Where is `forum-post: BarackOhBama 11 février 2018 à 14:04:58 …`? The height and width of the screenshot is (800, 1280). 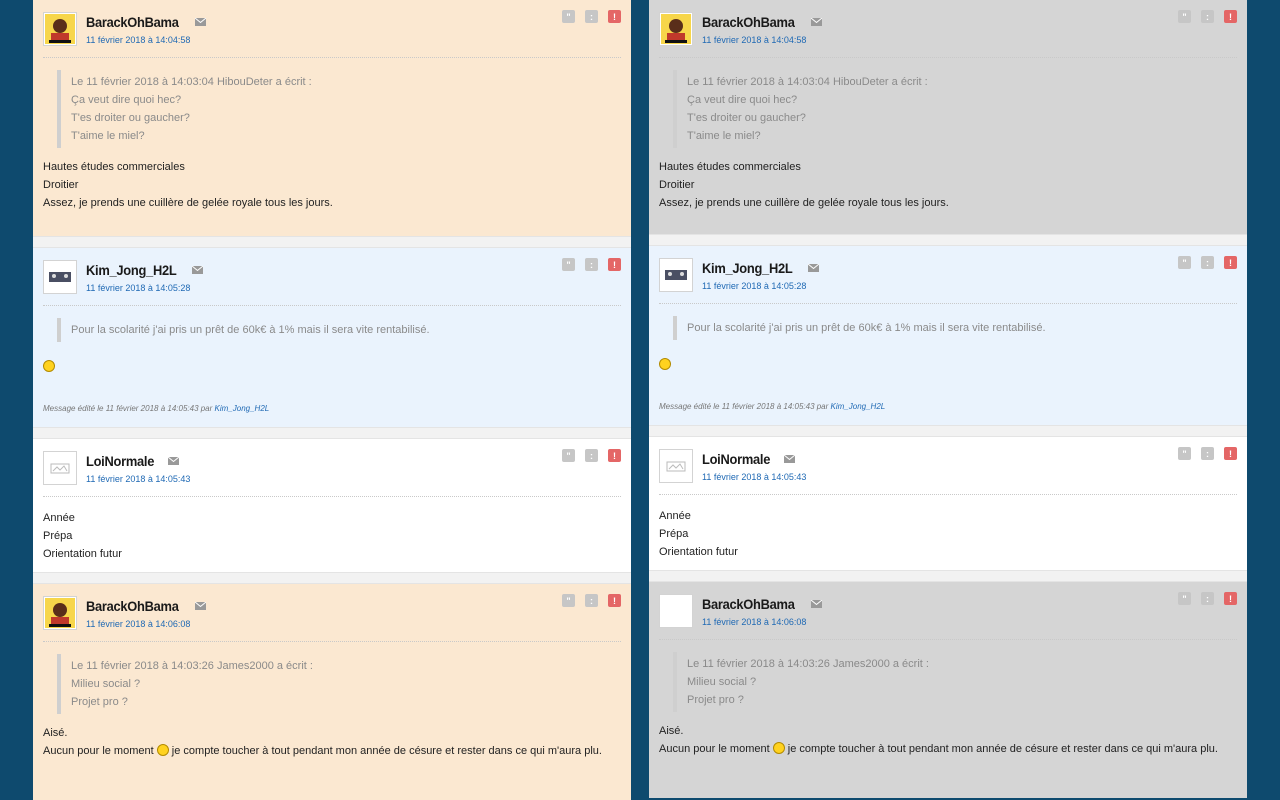
forum-post: BarackOhBama 11 février 2018 à 14:04:58 … is located at coordinates (332, 118).